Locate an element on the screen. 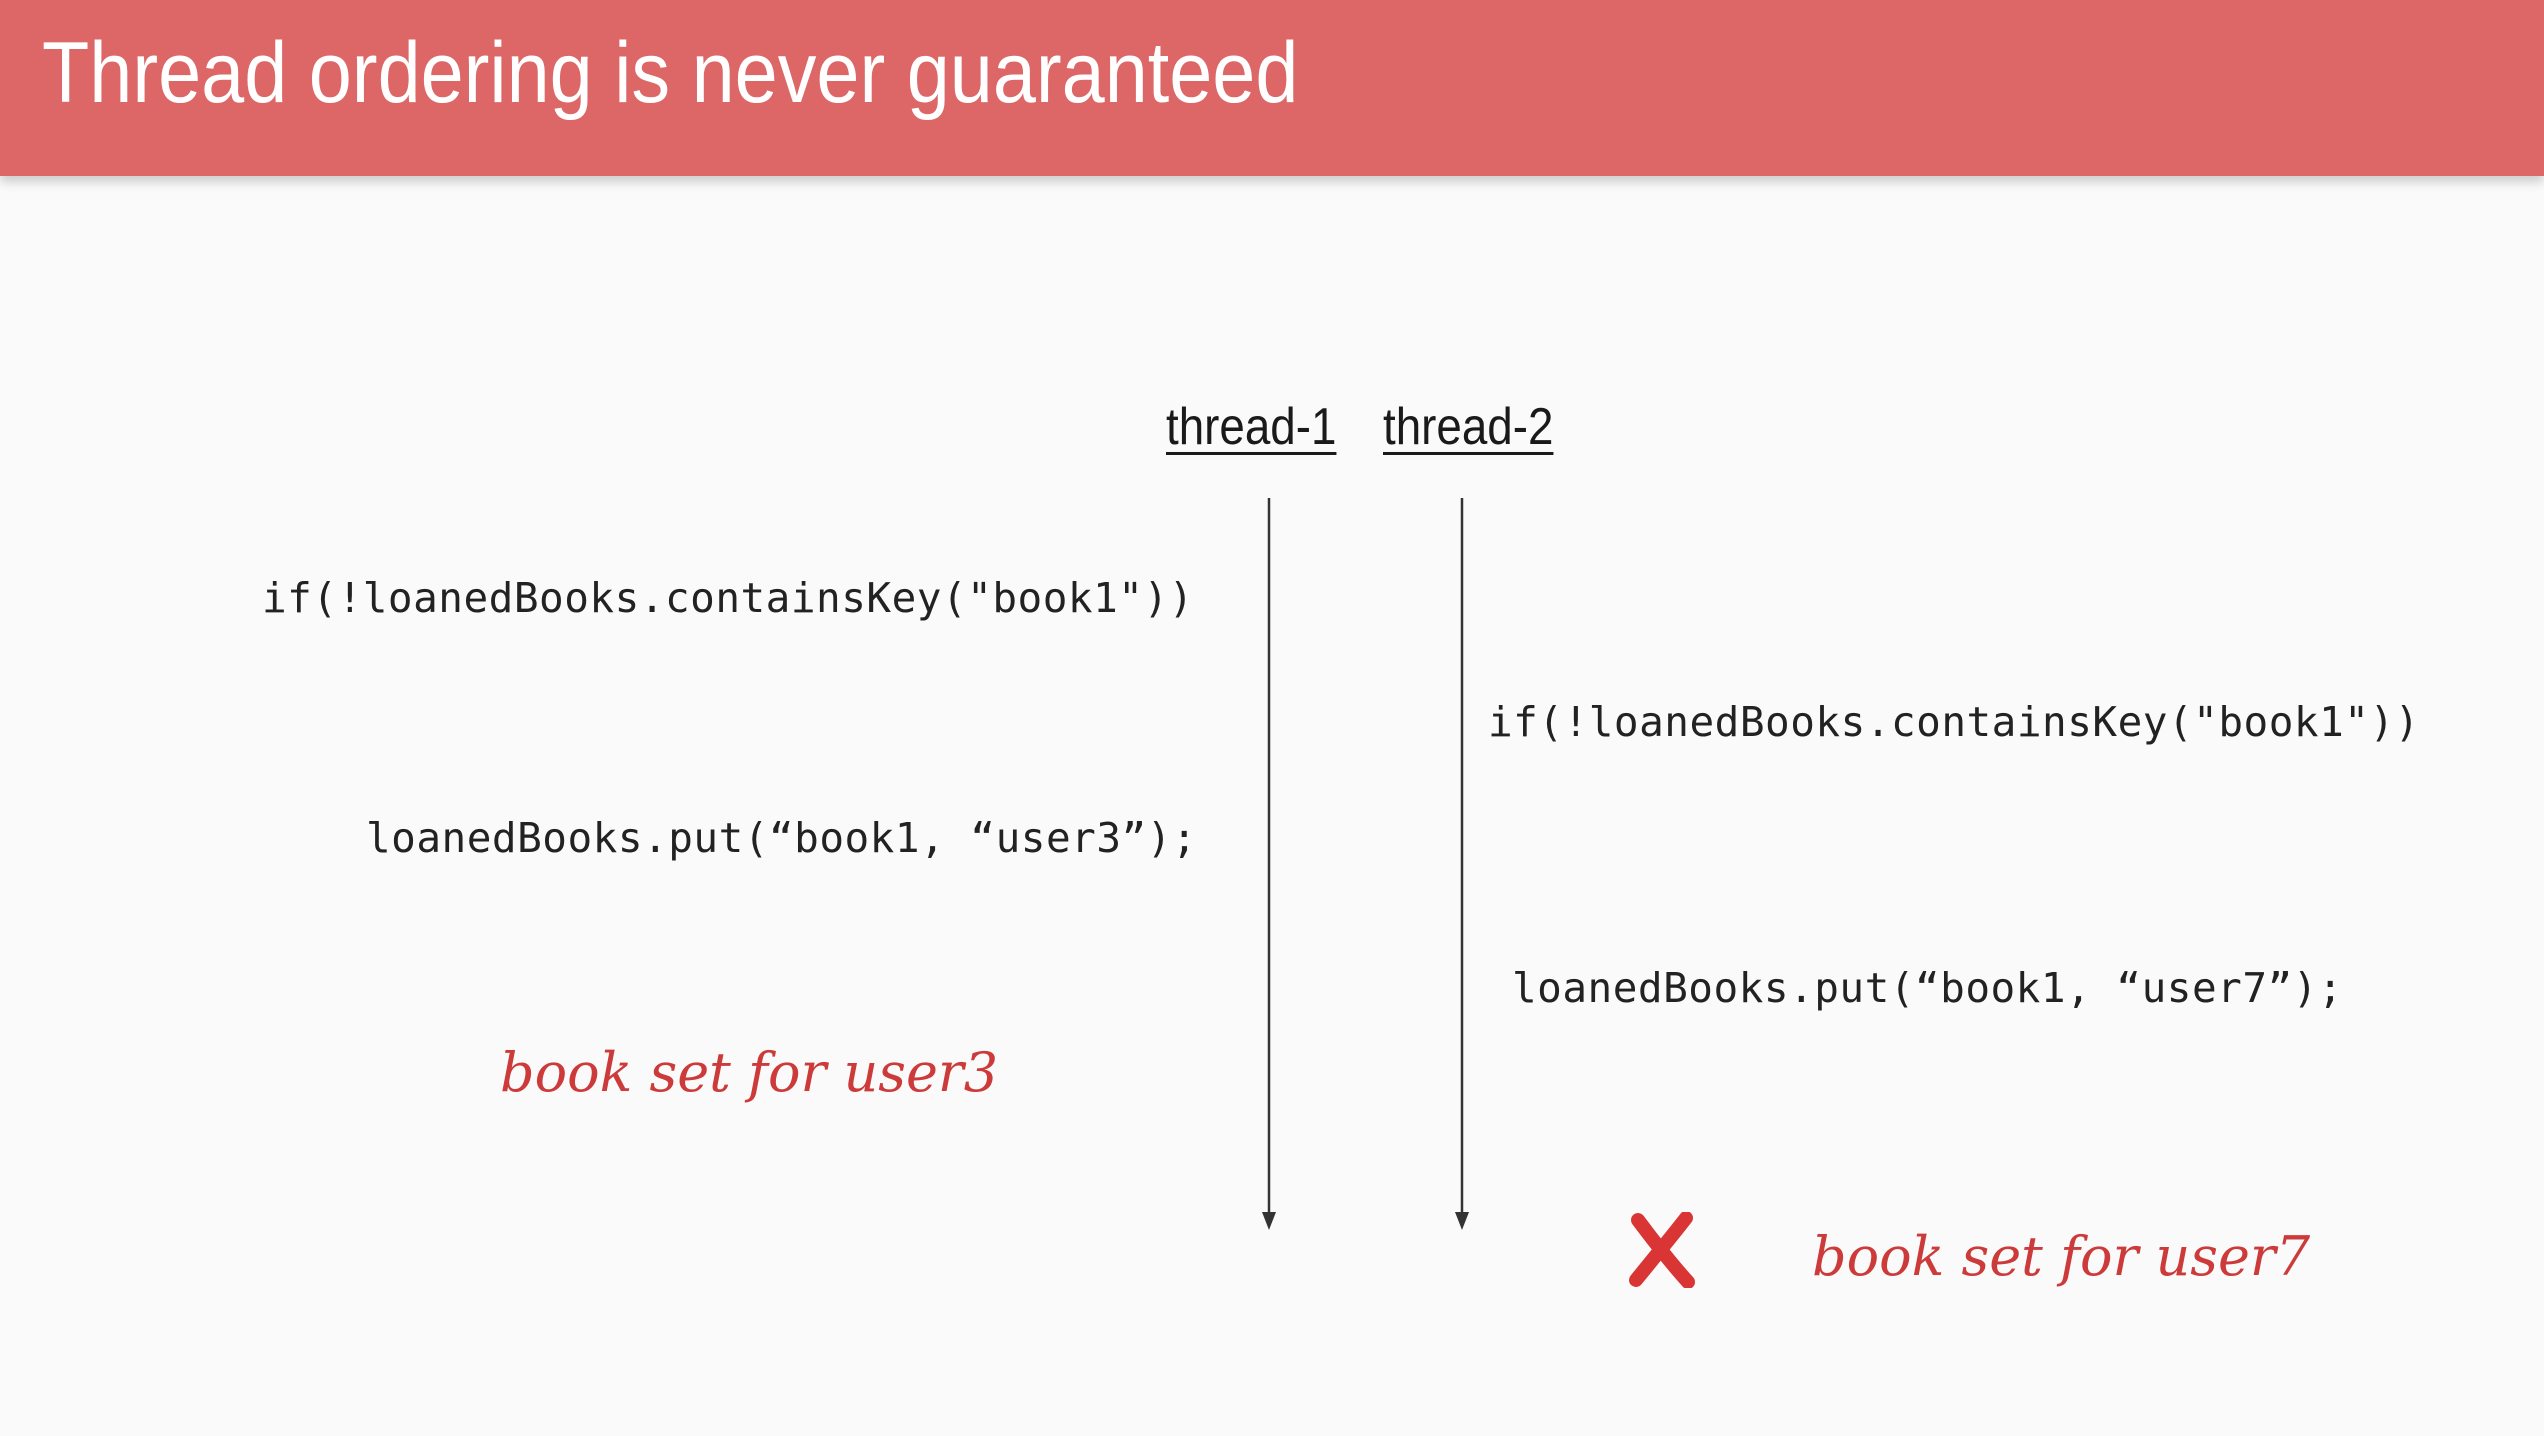  cross-icon is located at coordinates (1662, 1250).